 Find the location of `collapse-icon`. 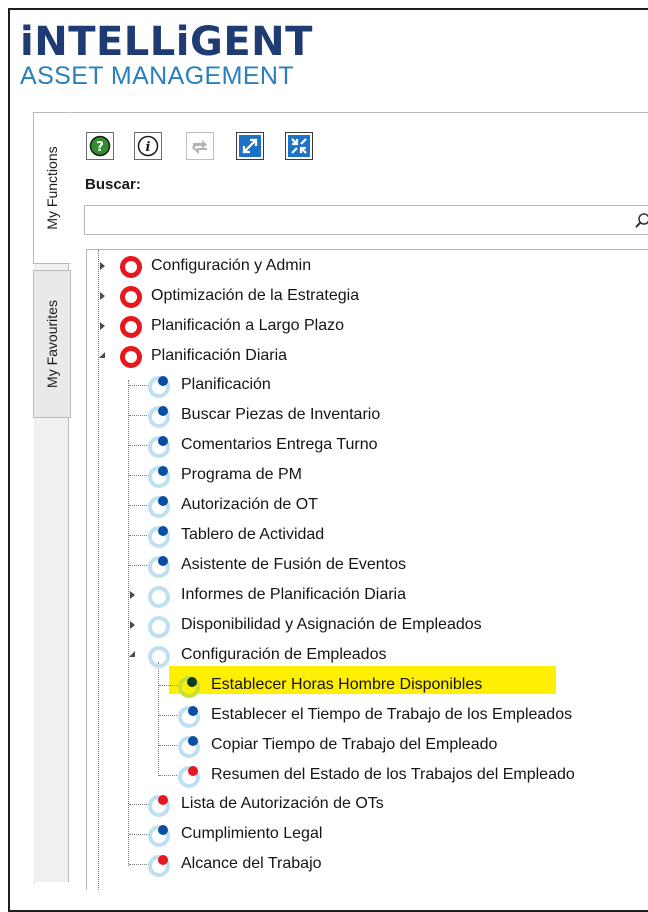

collapse-icon is located at coordinates (299, 146).